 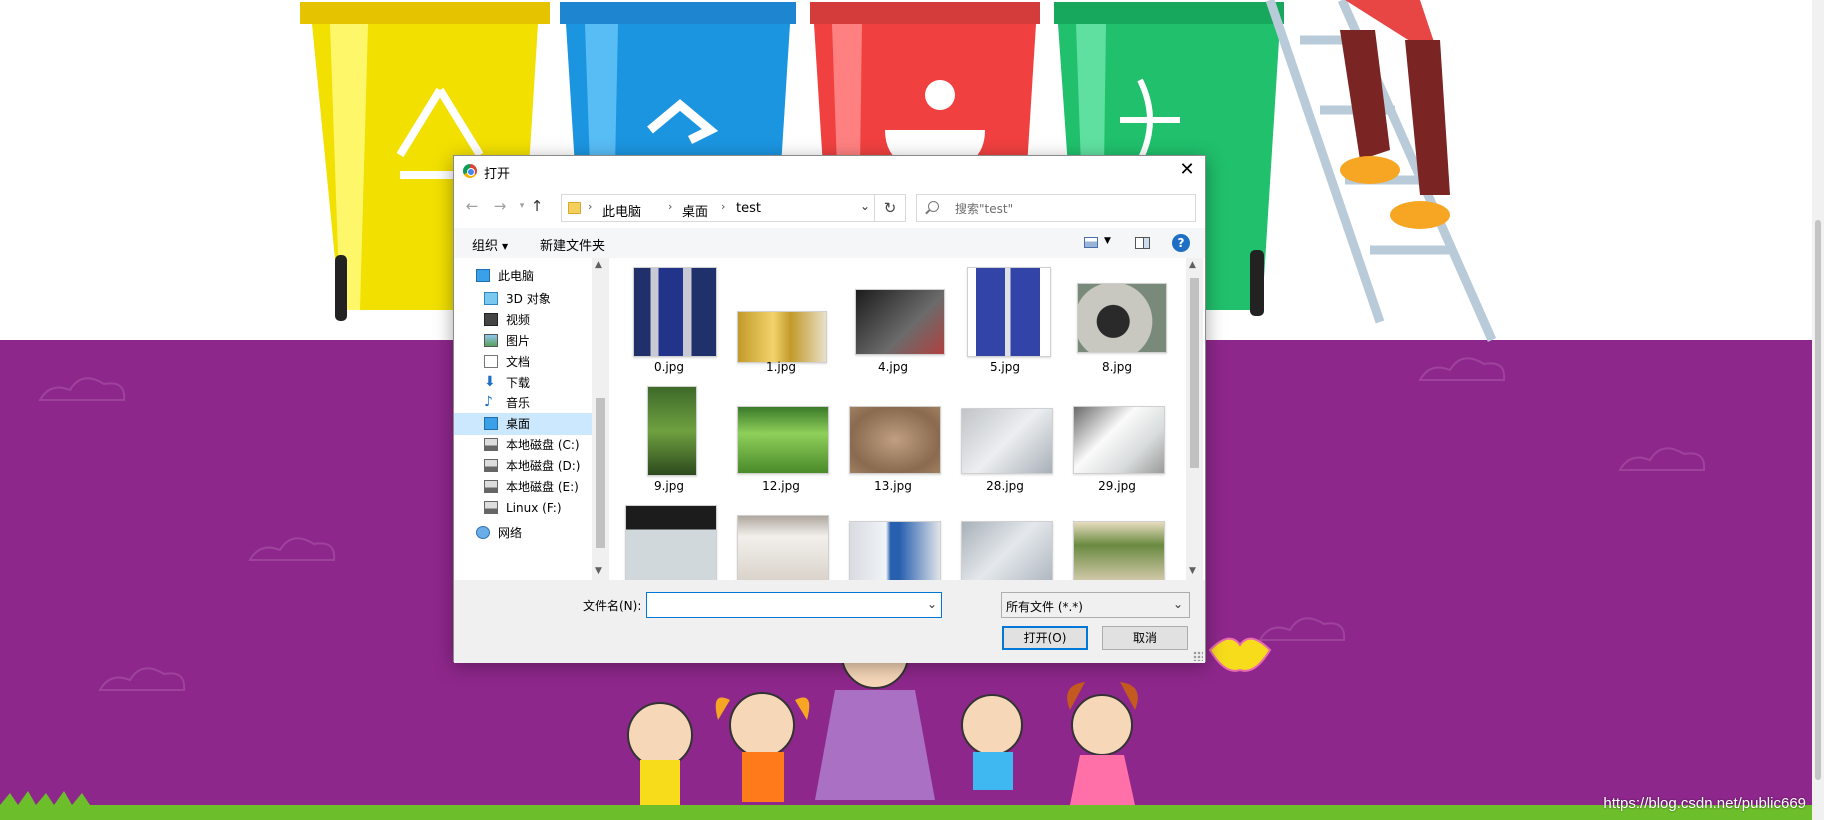 I want to click on file-list-scrollbar: ▲ ▼, so click(x=1194, y=419).